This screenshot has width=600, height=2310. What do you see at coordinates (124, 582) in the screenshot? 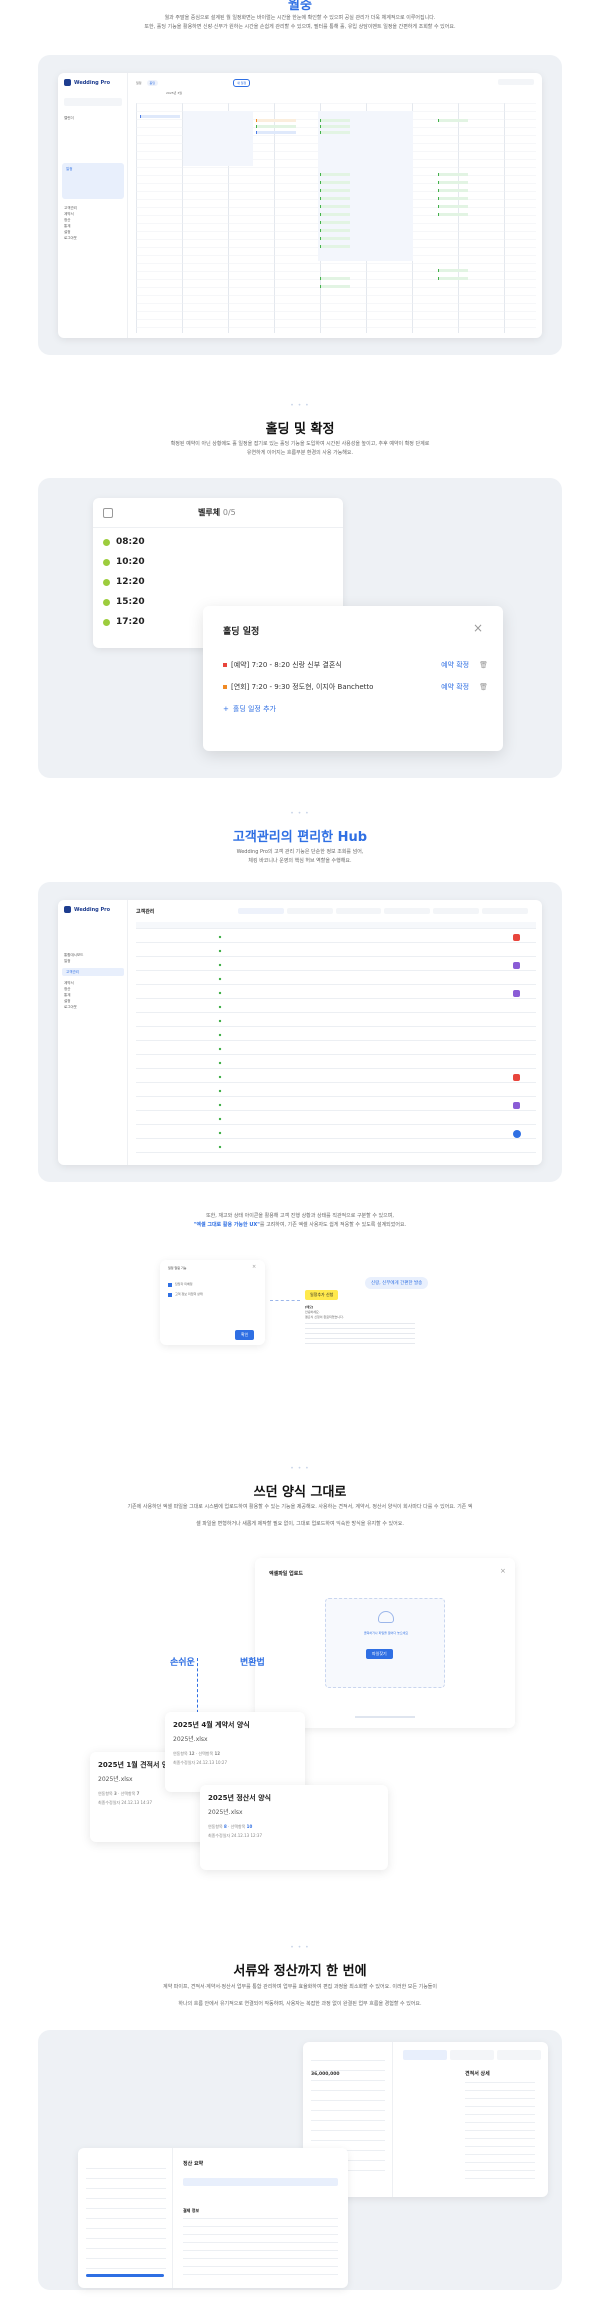
I see `time-slot: 12:20` at bounding box center [124, 582].